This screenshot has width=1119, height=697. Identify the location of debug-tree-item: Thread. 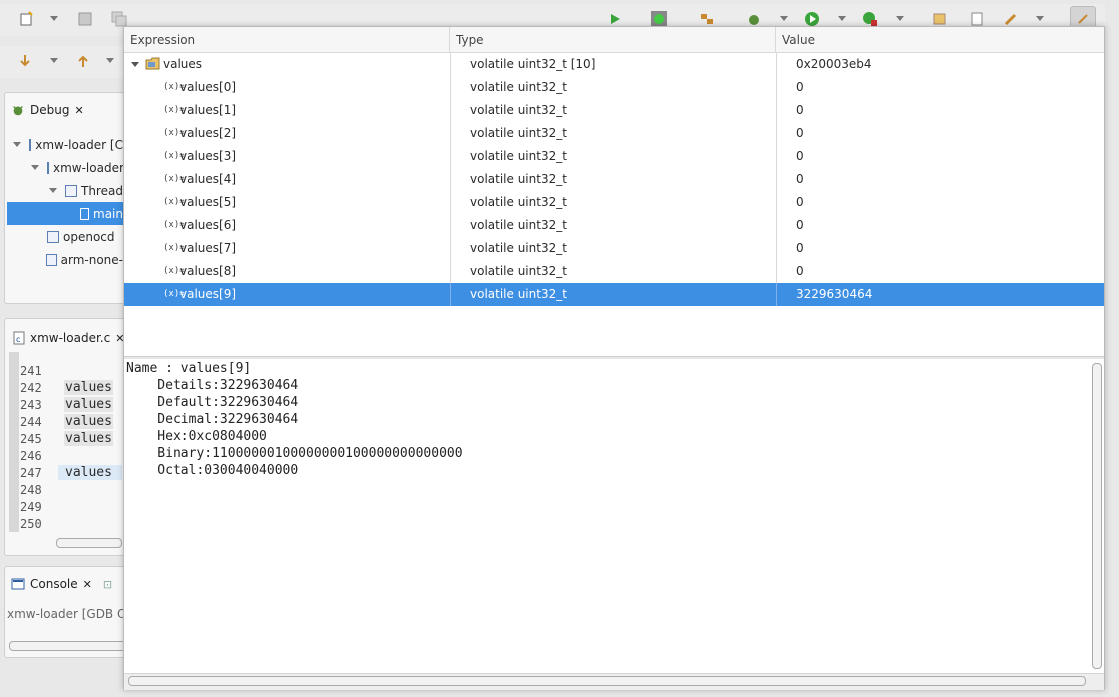
(65, 190).